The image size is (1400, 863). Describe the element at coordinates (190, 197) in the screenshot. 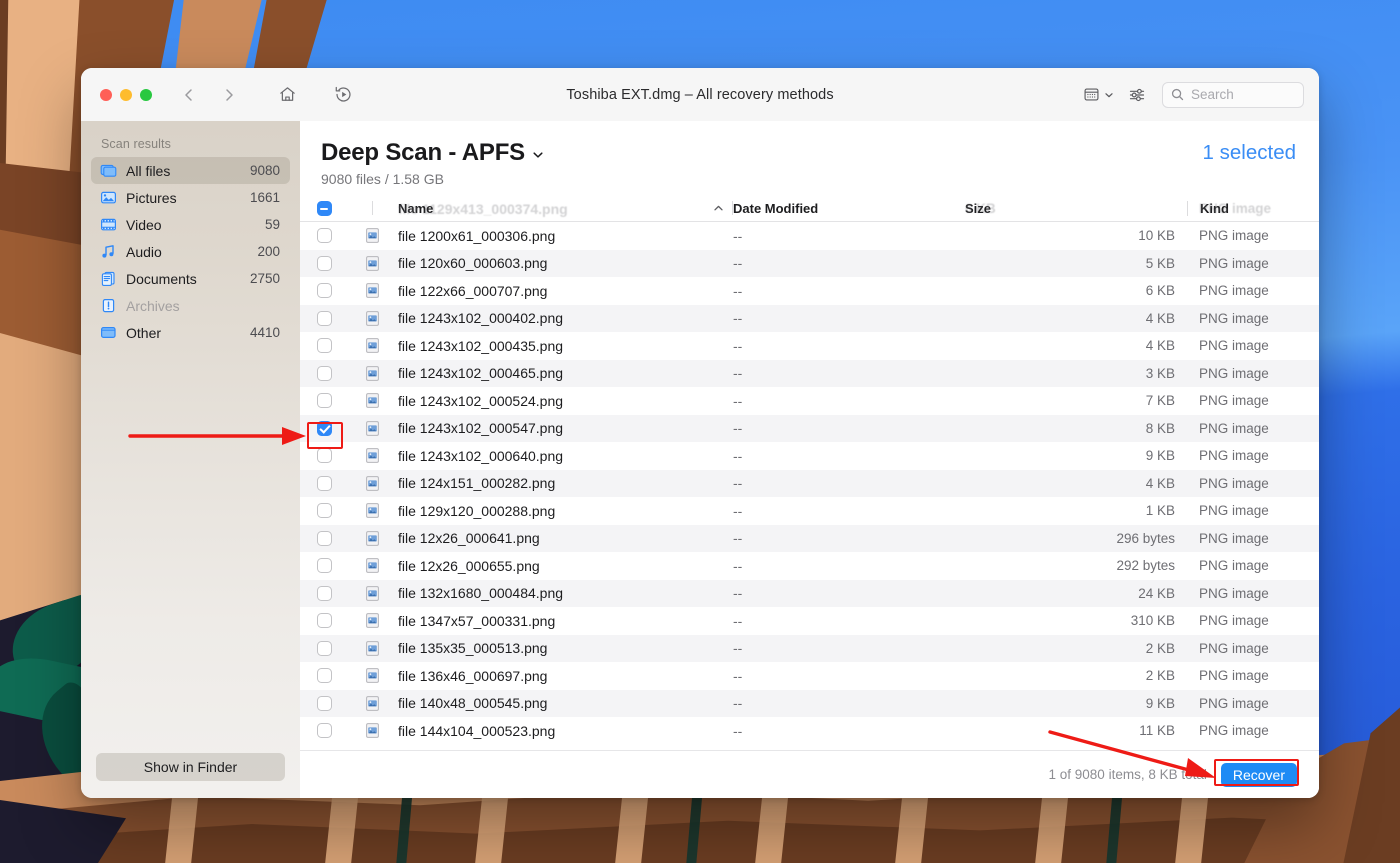

I see `sidebar-item-pictures: Pictures 1661` at that location.